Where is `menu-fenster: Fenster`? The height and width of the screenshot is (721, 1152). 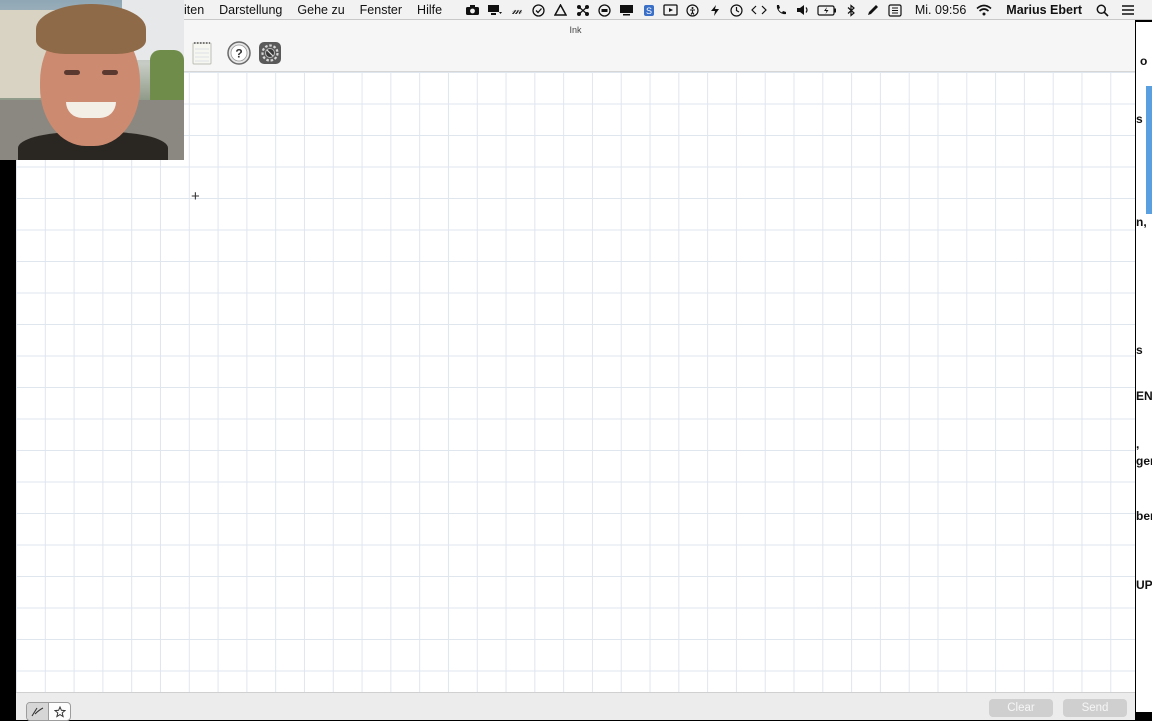
menu-fenster: Fenster is located at coordinates (381, 10).